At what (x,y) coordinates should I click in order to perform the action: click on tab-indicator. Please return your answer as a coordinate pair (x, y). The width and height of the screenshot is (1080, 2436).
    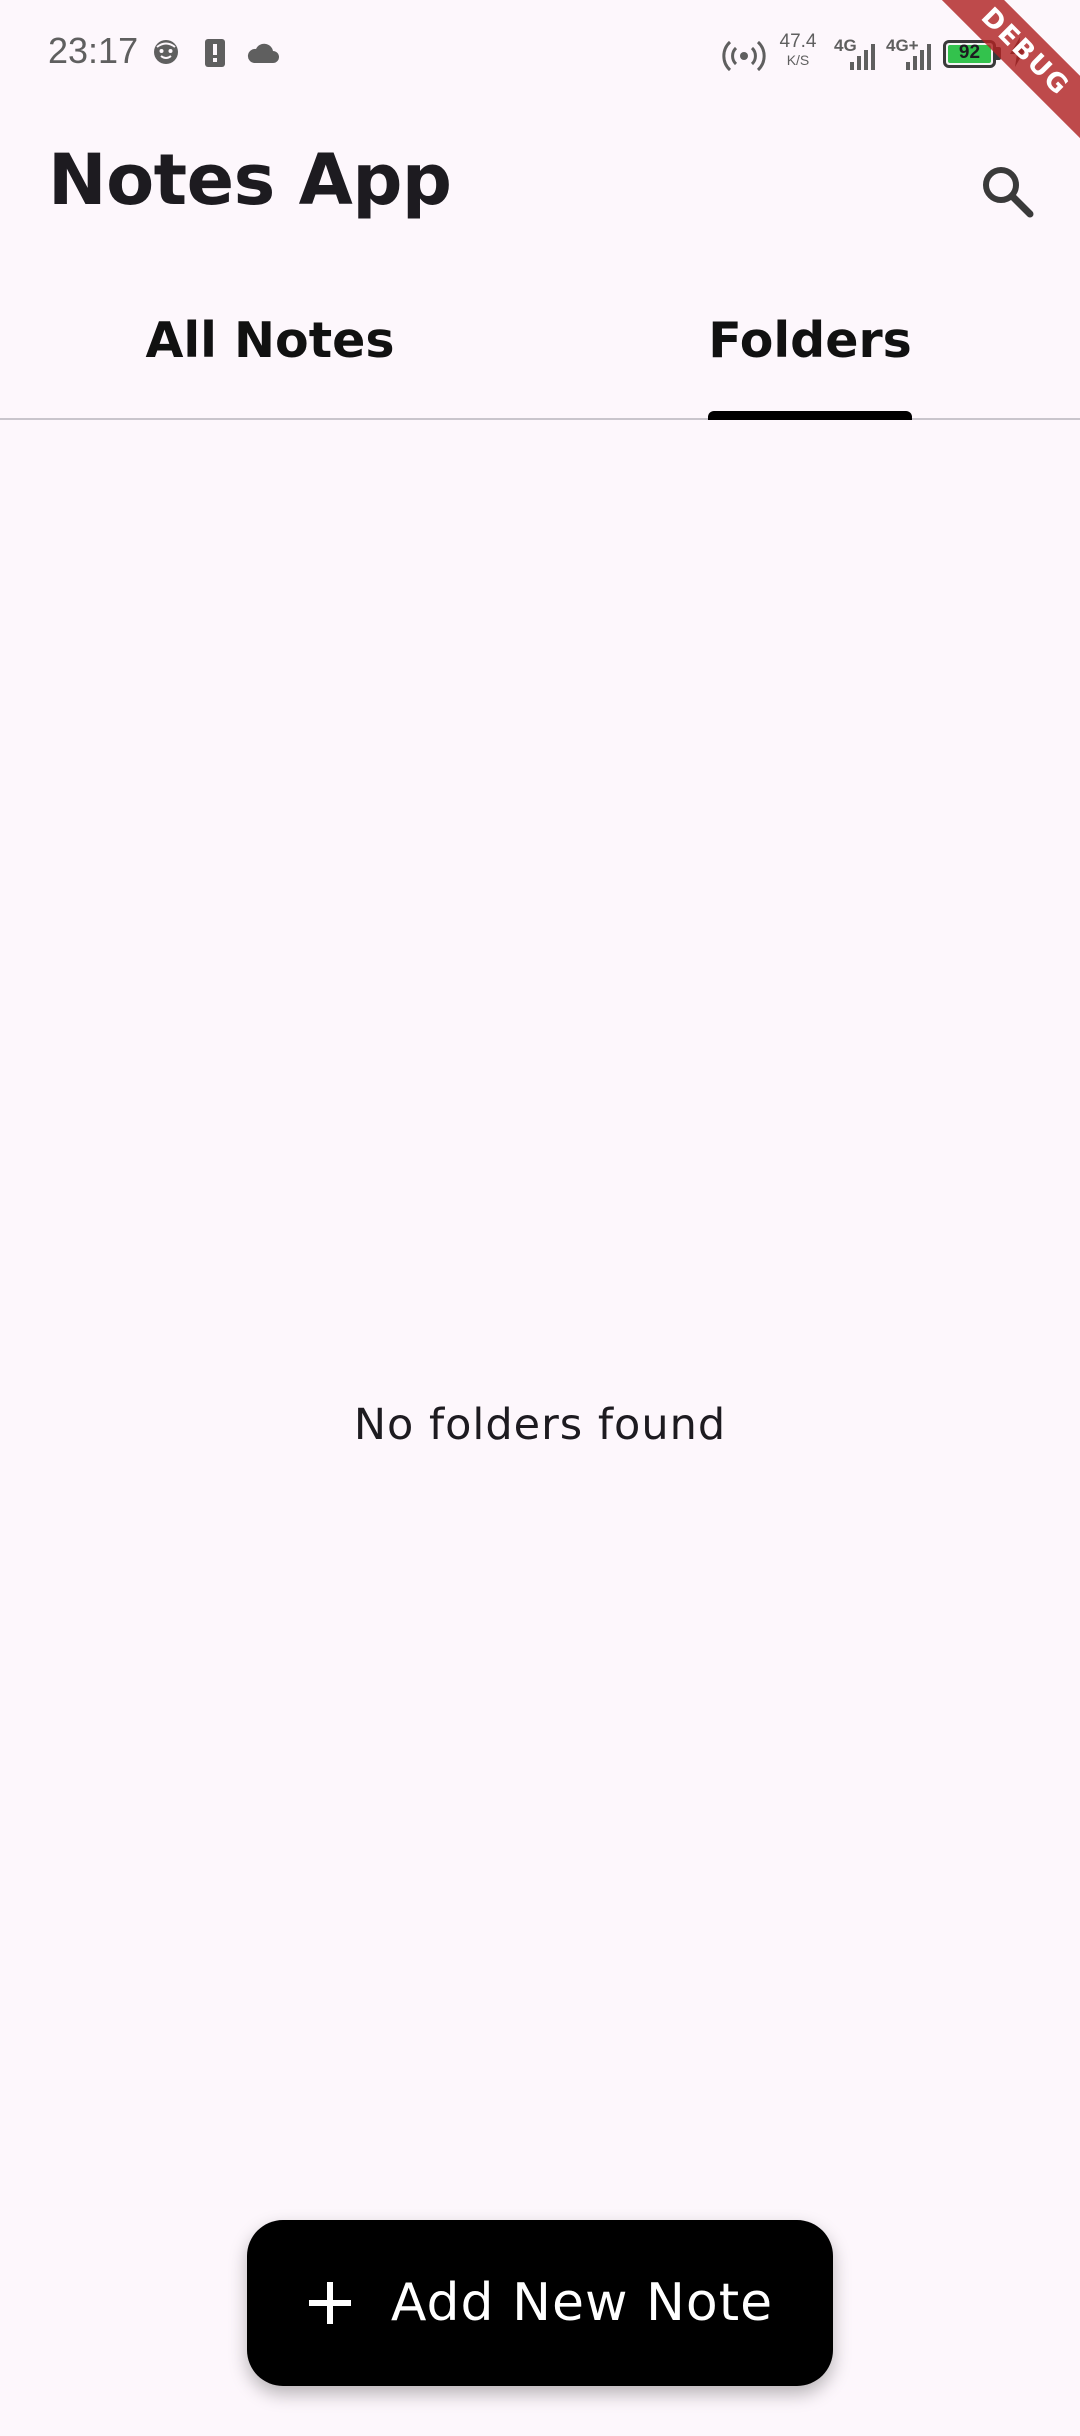
    Looking at the image, I should click on (810, 415).